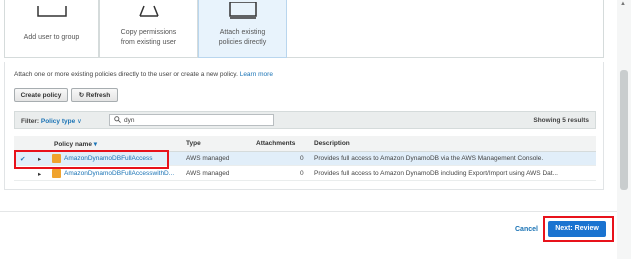  What do you see at coordinates (561, 120) in the screenshot?
I see `results-count: Showing 5 results` at bounding box center [561, 120].